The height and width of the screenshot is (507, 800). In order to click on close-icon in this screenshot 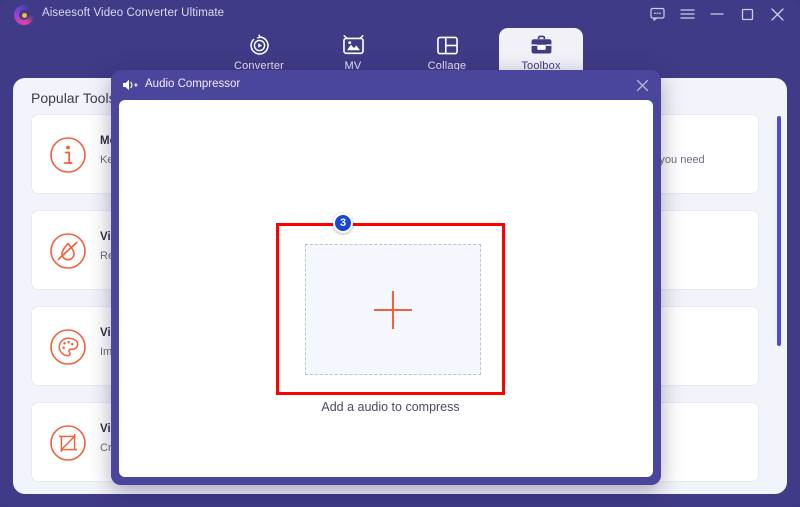, I will do `click(777, 14)`.